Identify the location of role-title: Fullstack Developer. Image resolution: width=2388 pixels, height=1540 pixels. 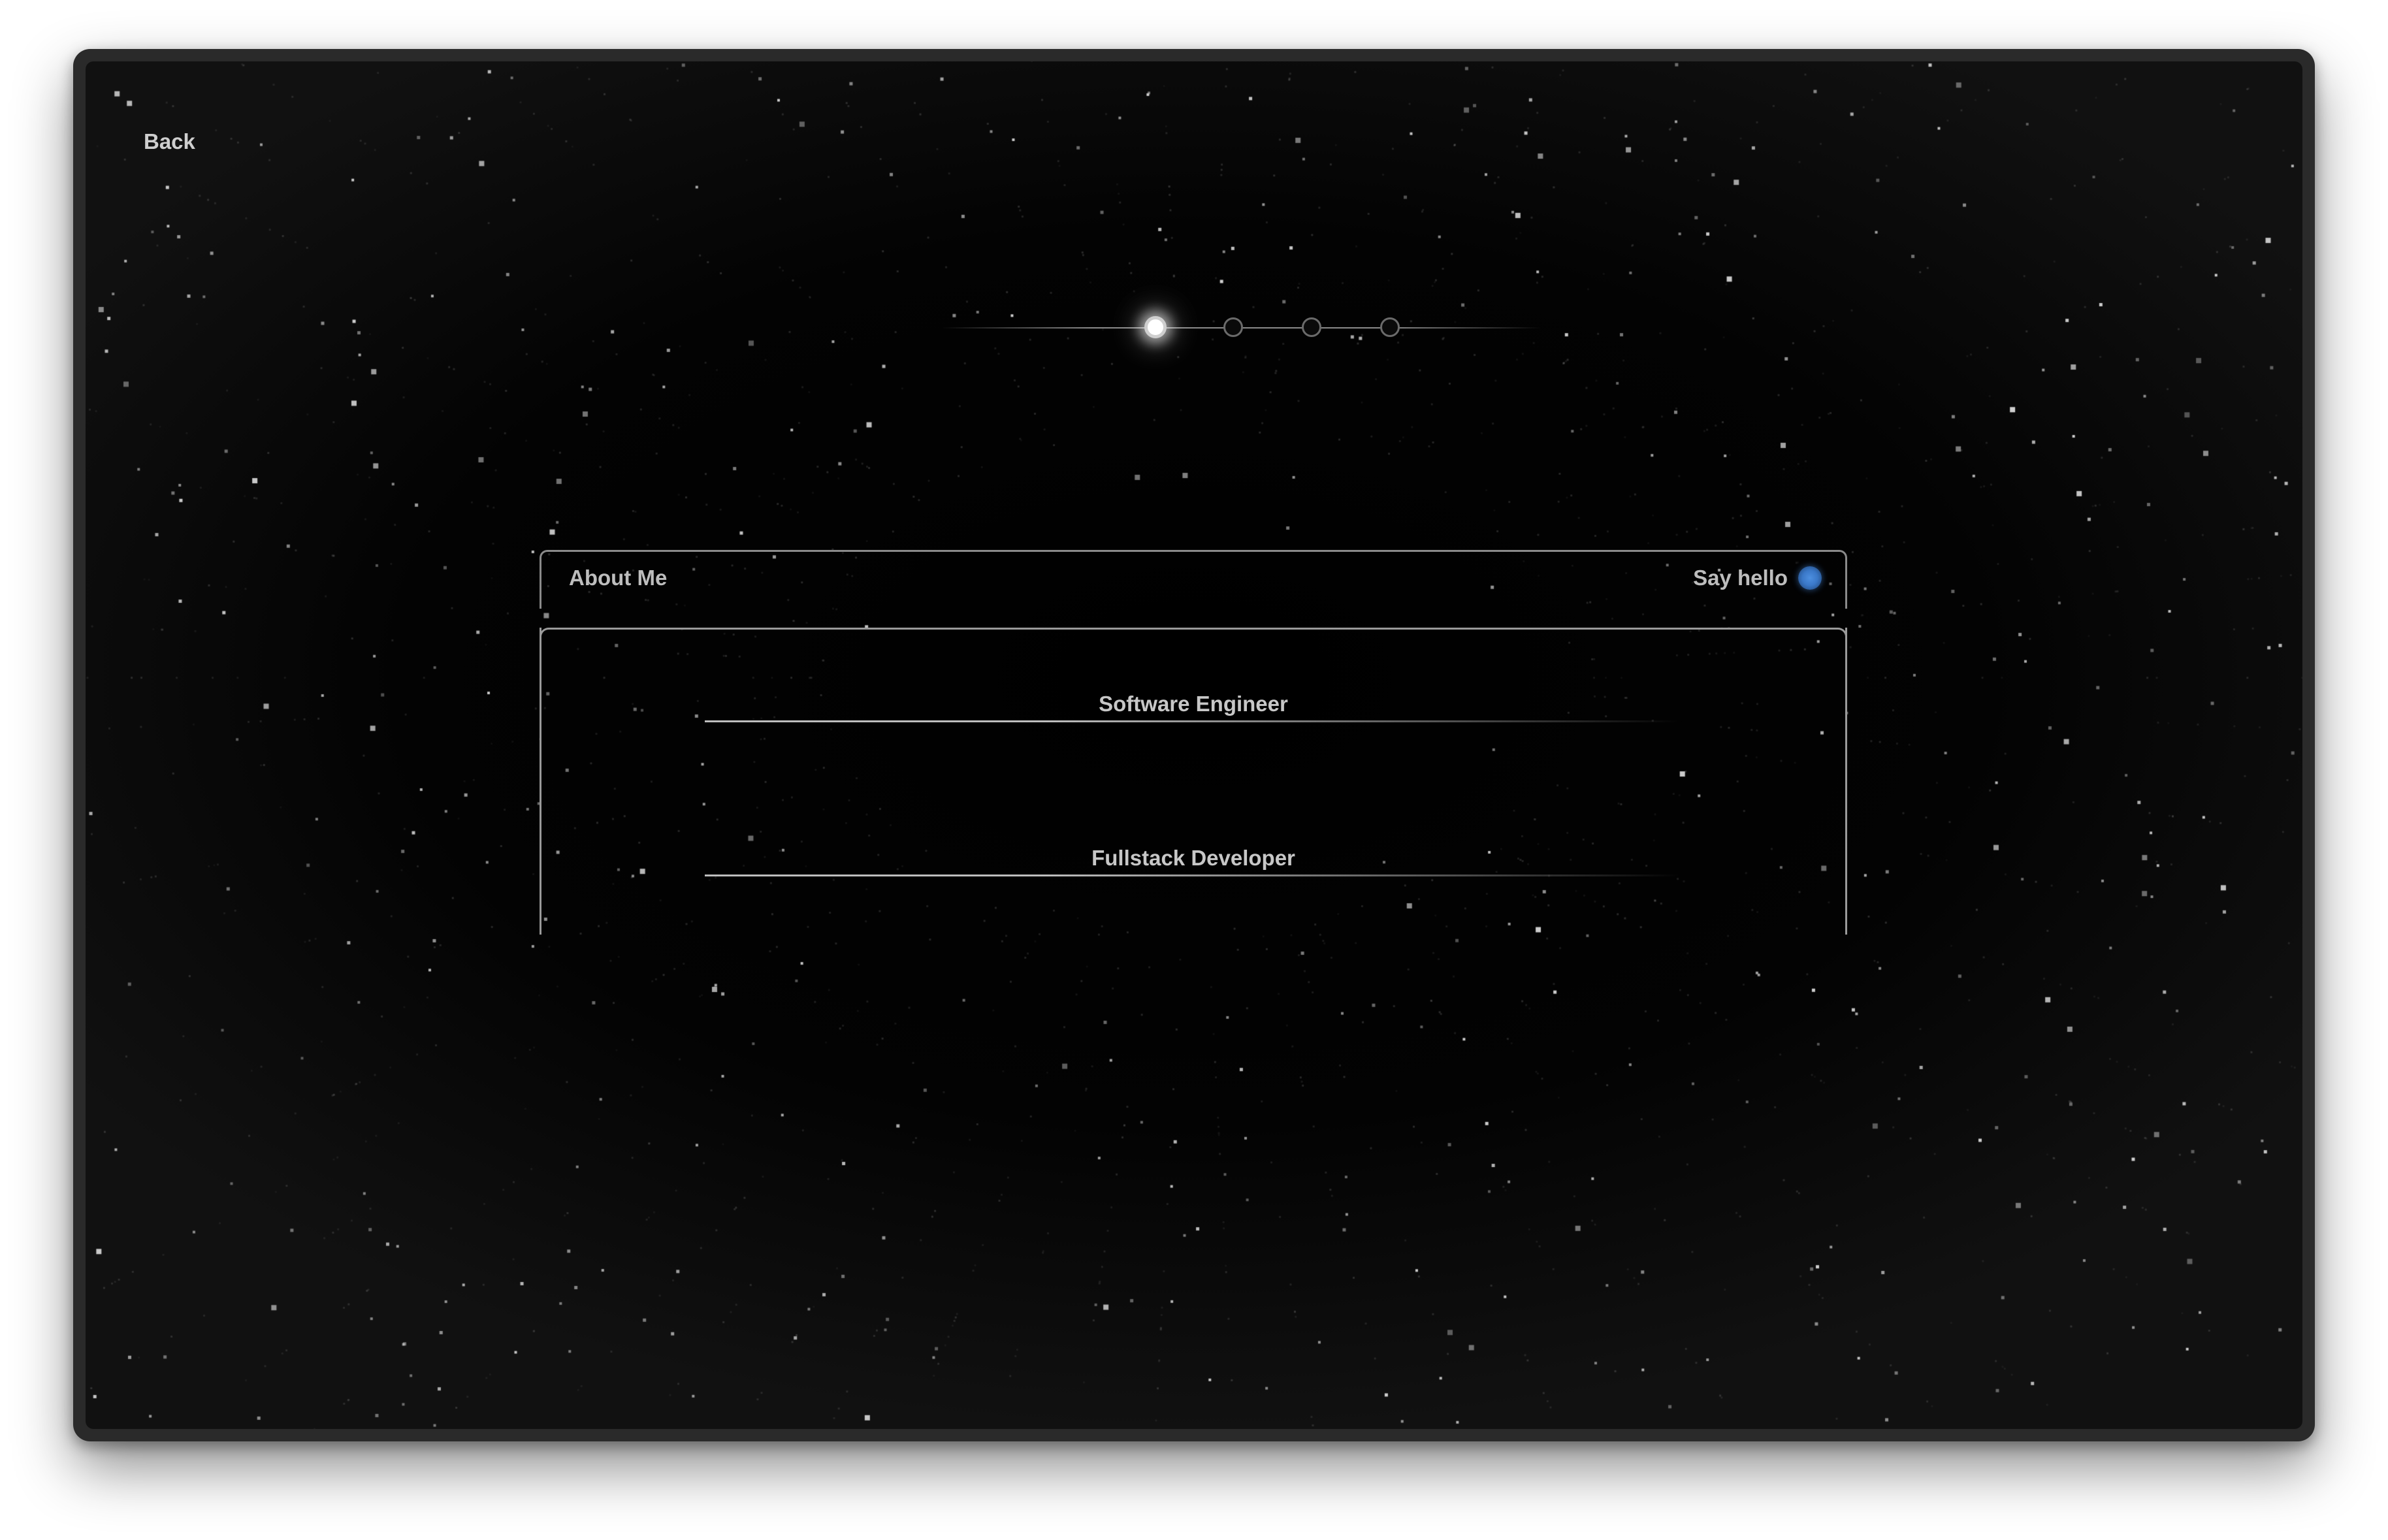
(1193, 858).